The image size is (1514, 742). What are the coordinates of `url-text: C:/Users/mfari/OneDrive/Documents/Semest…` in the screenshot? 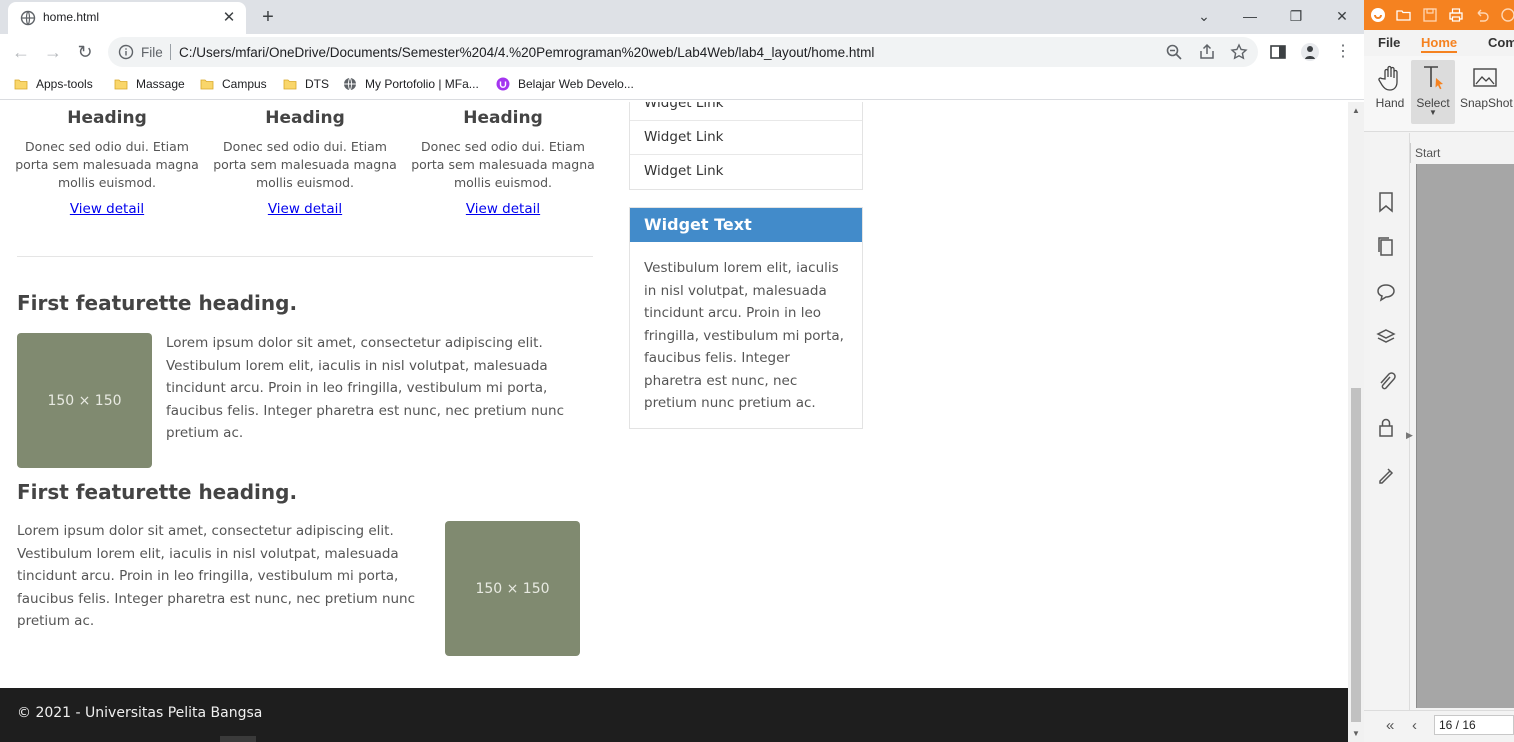 It's located at (526, 52).